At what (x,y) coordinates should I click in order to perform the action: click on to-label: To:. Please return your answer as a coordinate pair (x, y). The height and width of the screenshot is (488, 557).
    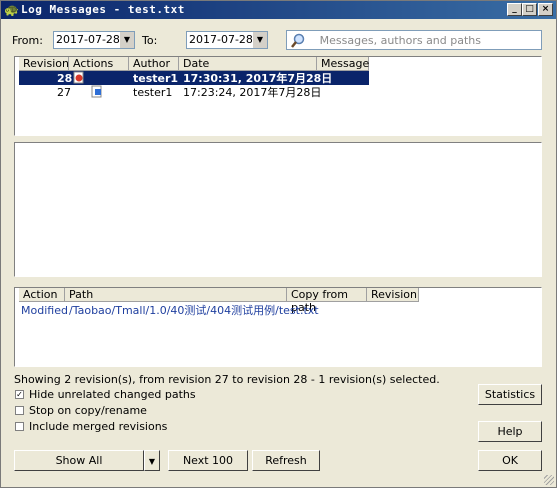
    Looking at the image, I should click on (150, 40).